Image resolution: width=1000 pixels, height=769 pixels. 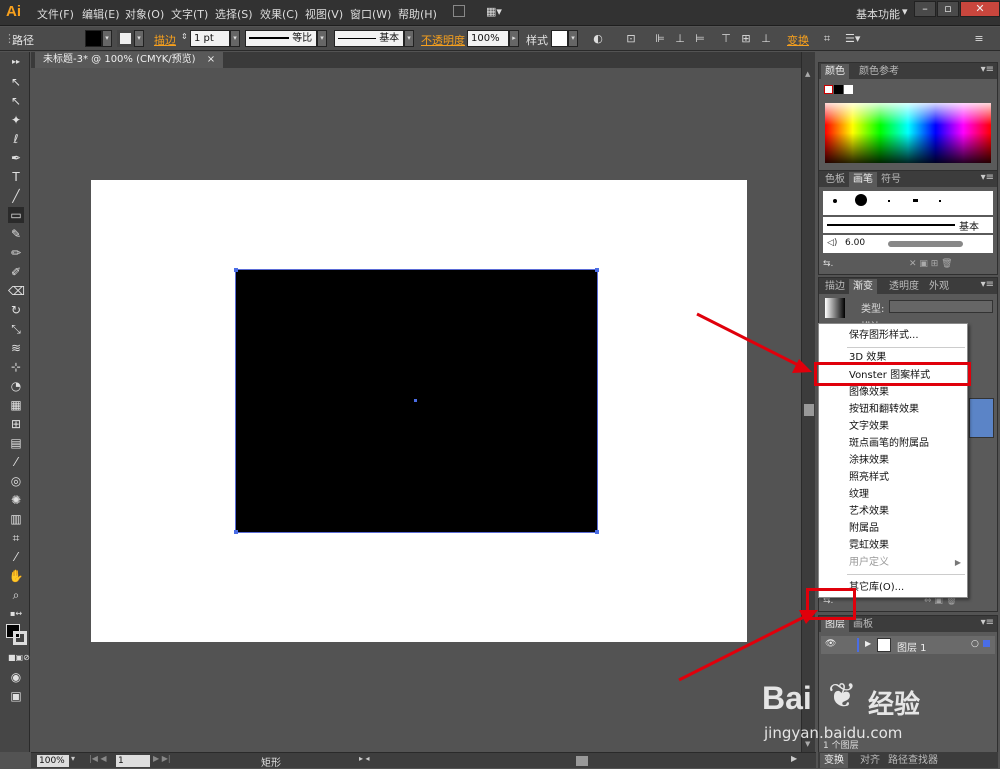 I want to click on align-top-icon: ⊤, so click(x=726, y=39).